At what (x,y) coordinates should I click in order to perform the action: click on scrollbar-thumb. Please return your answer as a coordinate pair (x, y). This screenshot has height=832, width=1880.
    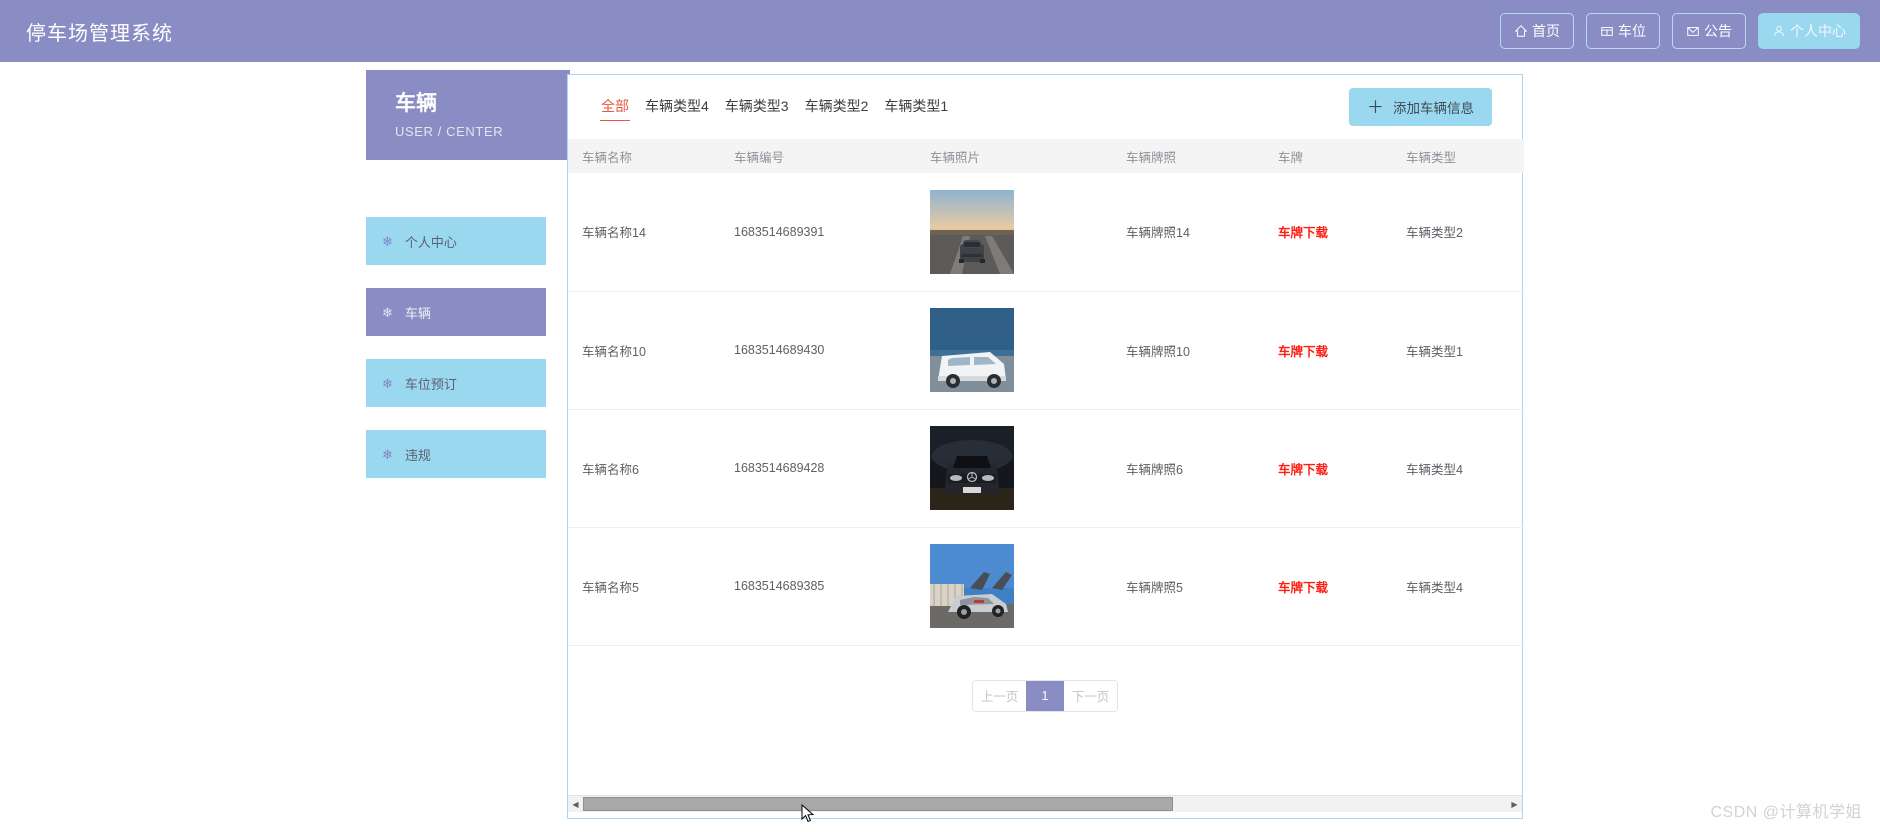
    Looking at the image, I should click on (878, 804).